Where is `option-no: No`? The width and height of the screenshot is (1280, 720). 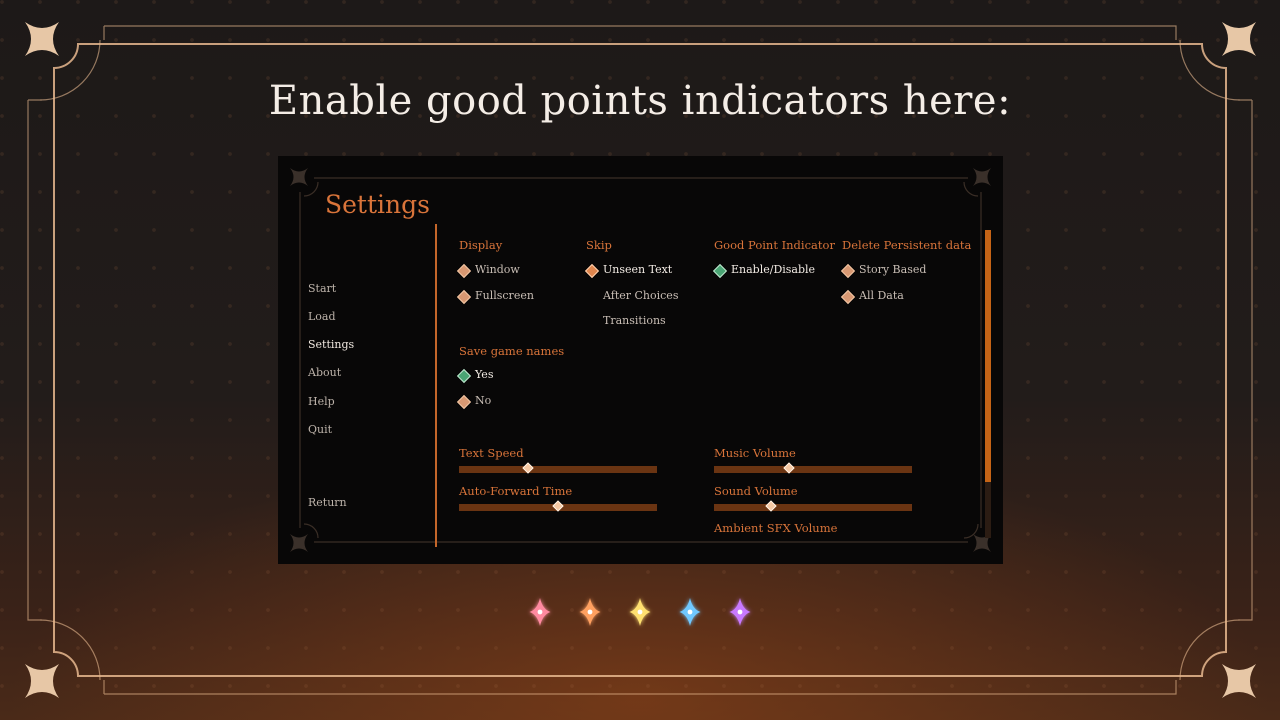
option-no: No is located at coordinates (474, 402).